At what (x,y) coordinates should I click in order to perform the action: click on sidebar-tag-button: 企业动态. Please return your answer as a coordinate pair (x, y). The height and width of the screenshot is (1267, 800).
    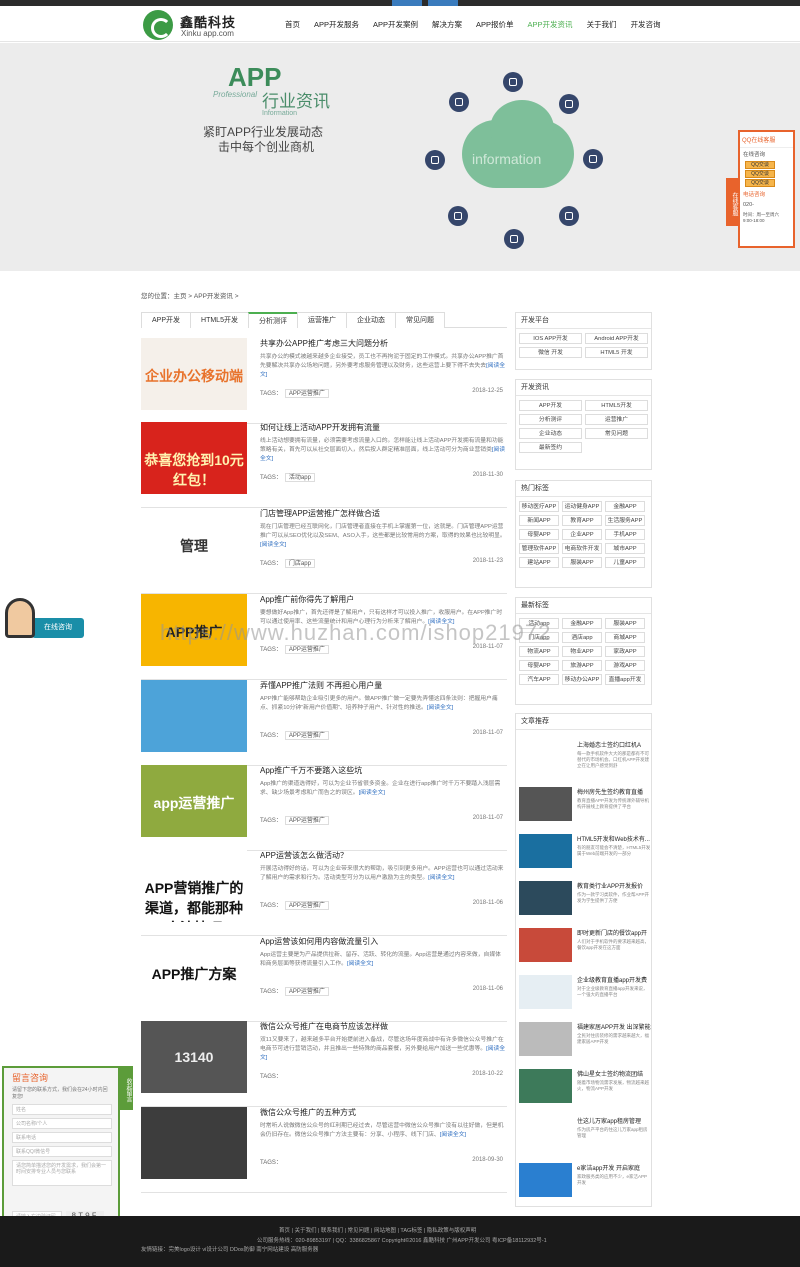
    Looking at the image, I should click on (550, 433).